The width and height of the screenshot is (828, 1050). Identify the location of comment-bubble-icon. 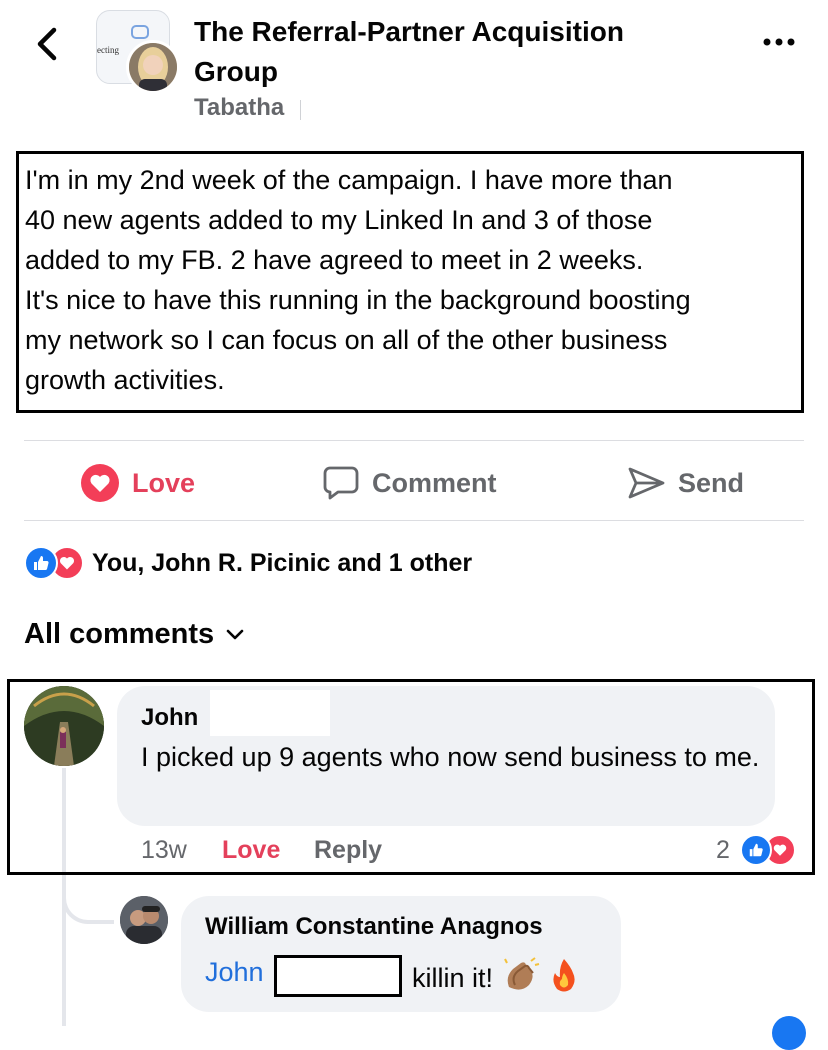
(341, 483).